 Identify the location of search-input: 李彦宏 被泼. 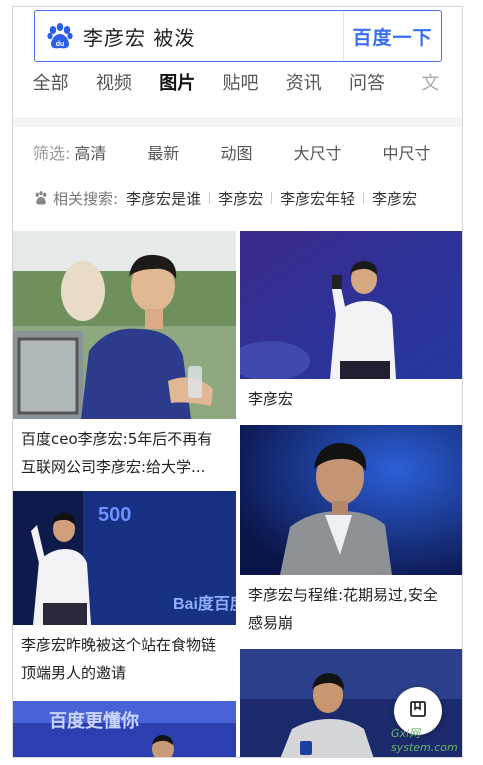
(213, 36).